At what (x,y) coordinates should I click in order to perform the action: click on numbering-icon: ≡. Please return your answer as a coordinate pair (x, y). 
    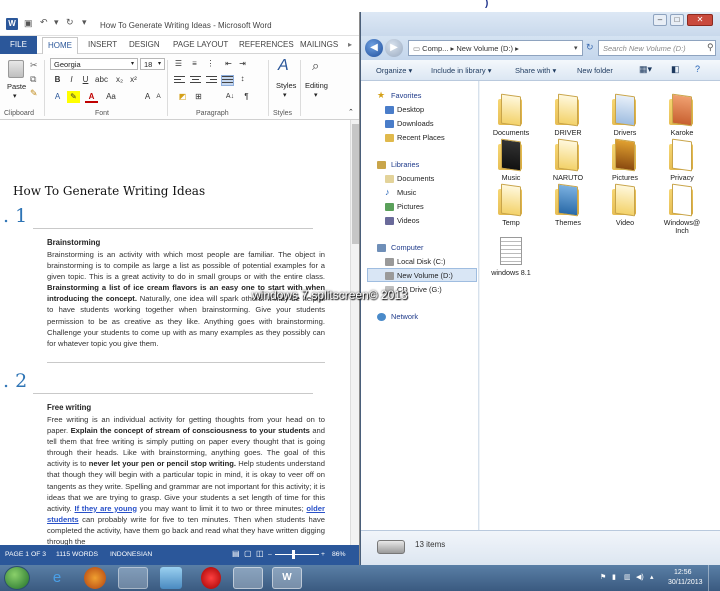
    Looking at the image, I should click on (194, 64).